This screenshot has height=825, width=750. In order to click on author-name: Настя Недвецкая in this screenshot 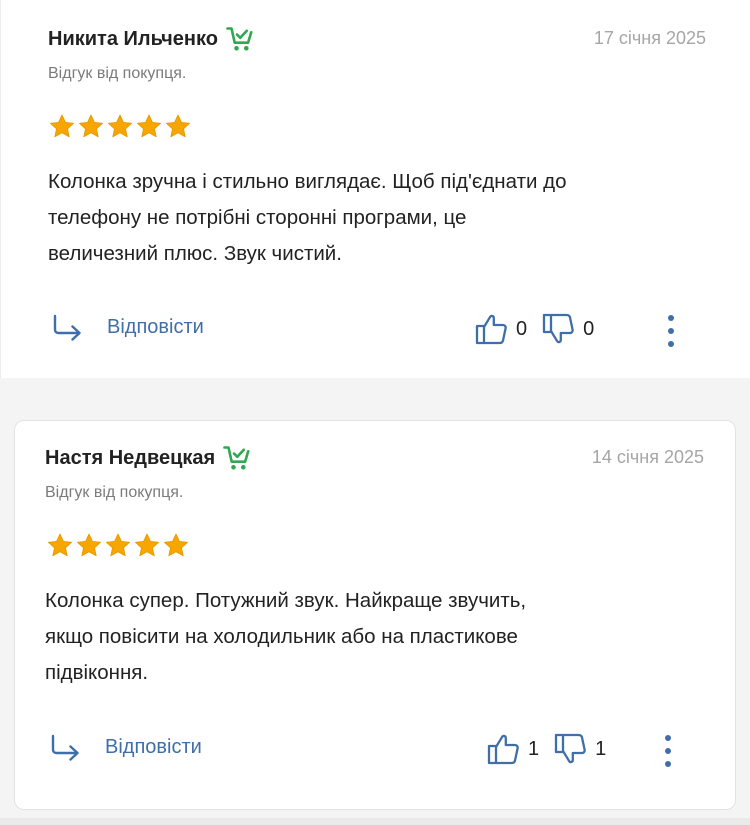, I will do `click(130, 457)`.